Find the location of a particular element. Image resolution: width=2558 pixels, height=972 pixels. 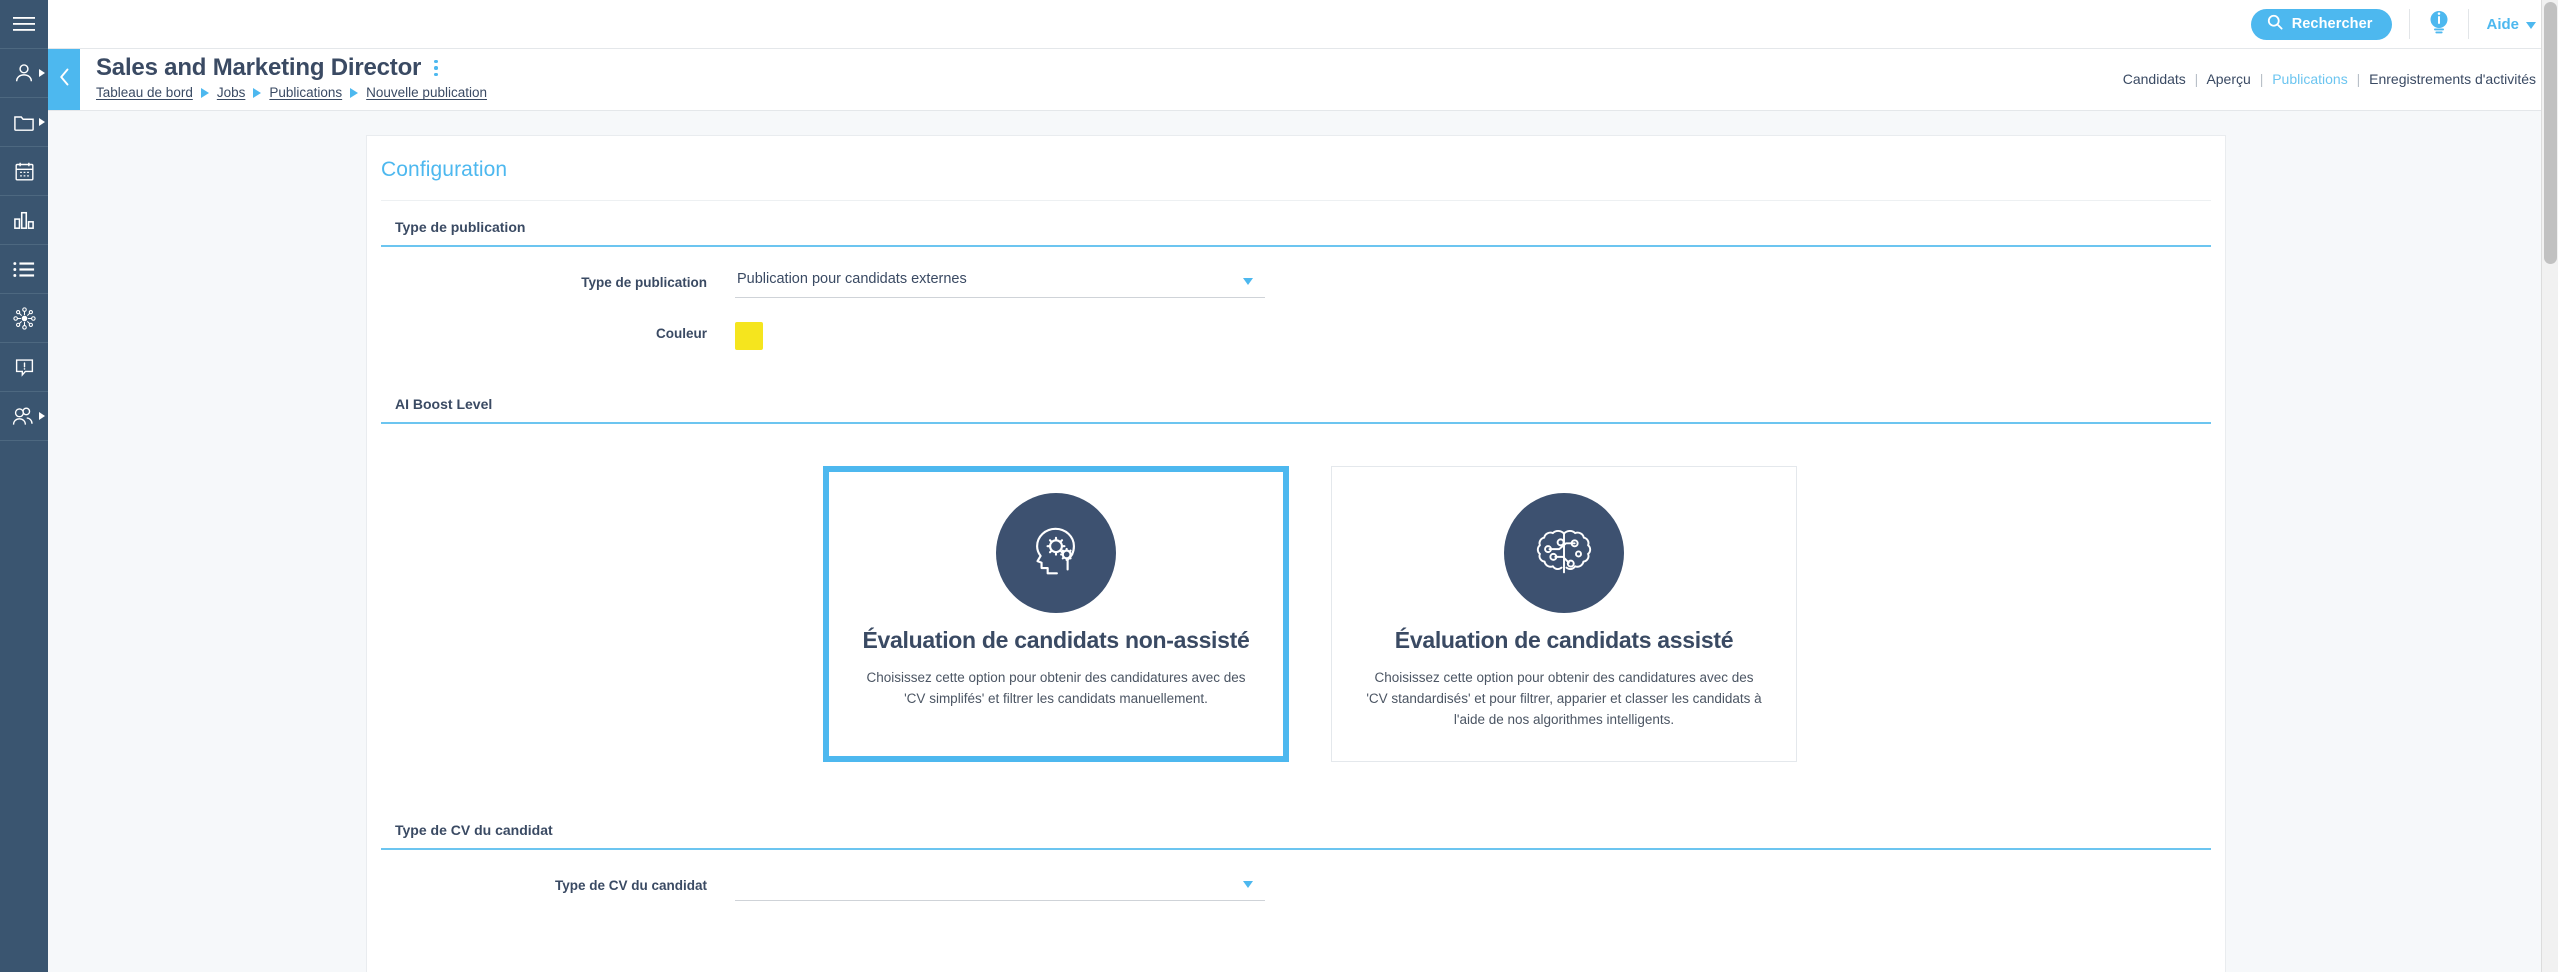

network-hub-icon is located at coordinates (24, 318).